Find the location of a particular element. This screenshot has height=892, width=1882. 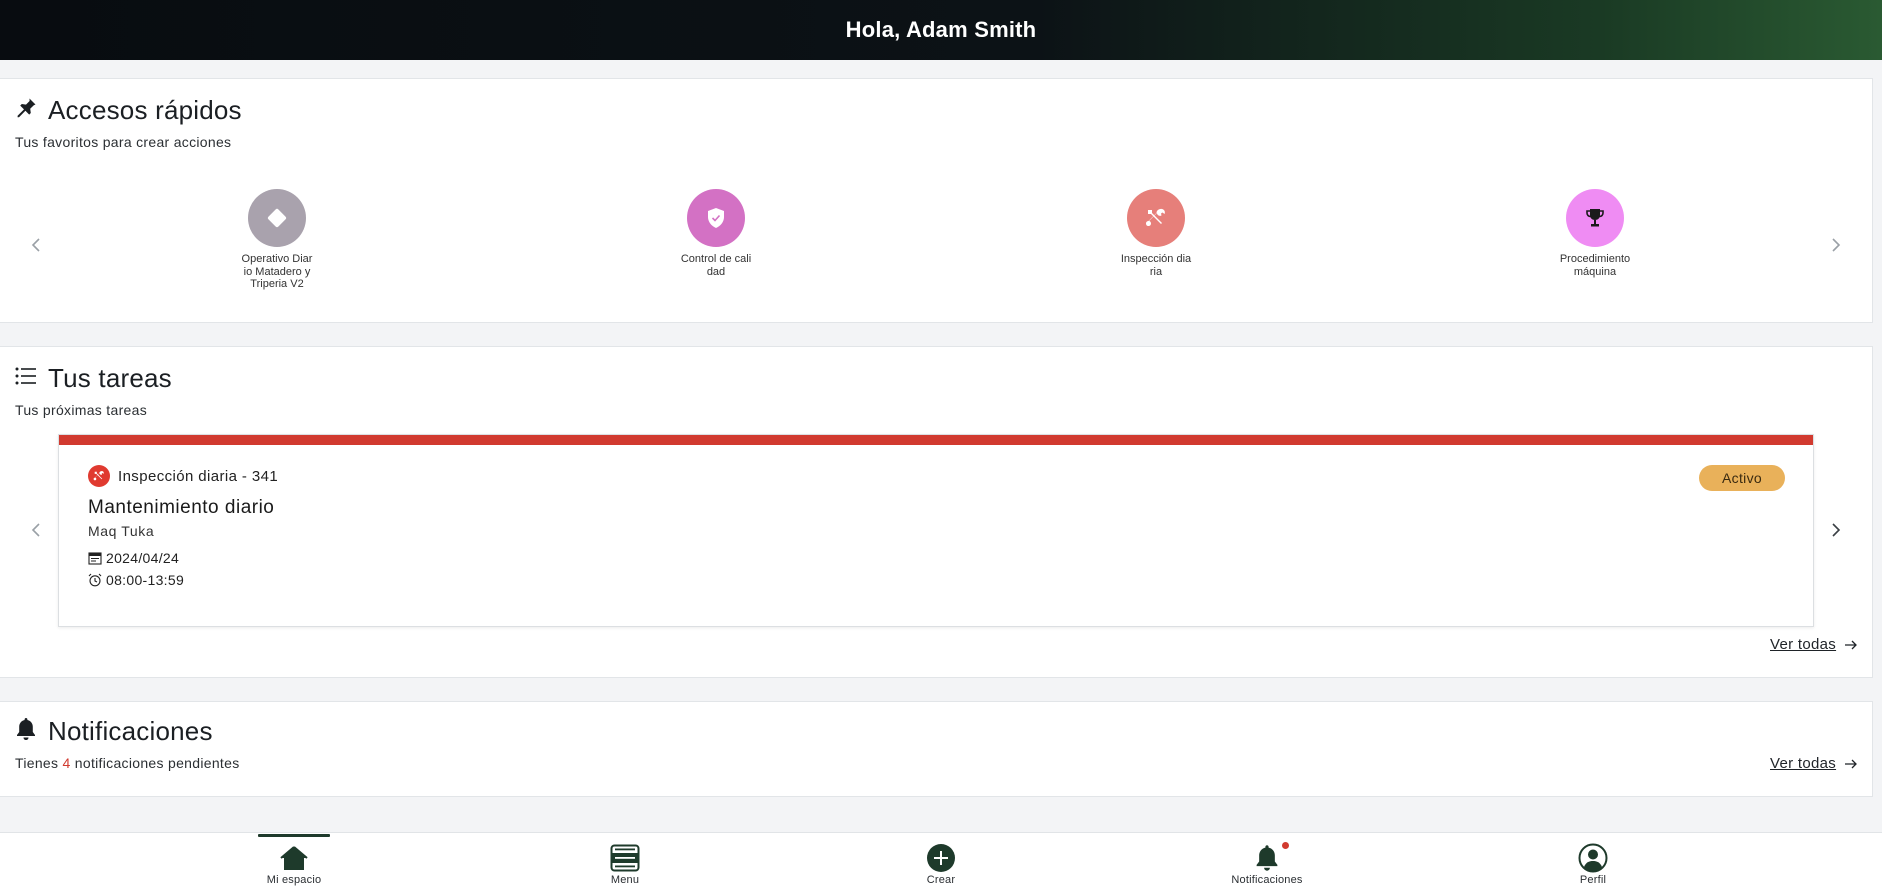

nav-label: Notificaciones is located at coordinates (1267, 880).